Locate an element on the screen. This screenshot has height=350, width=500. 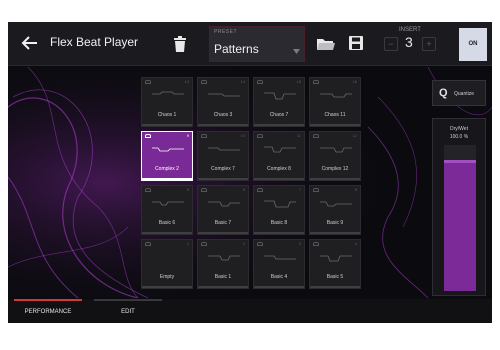
insert-value: 3 is located at coordinates (409, 42).